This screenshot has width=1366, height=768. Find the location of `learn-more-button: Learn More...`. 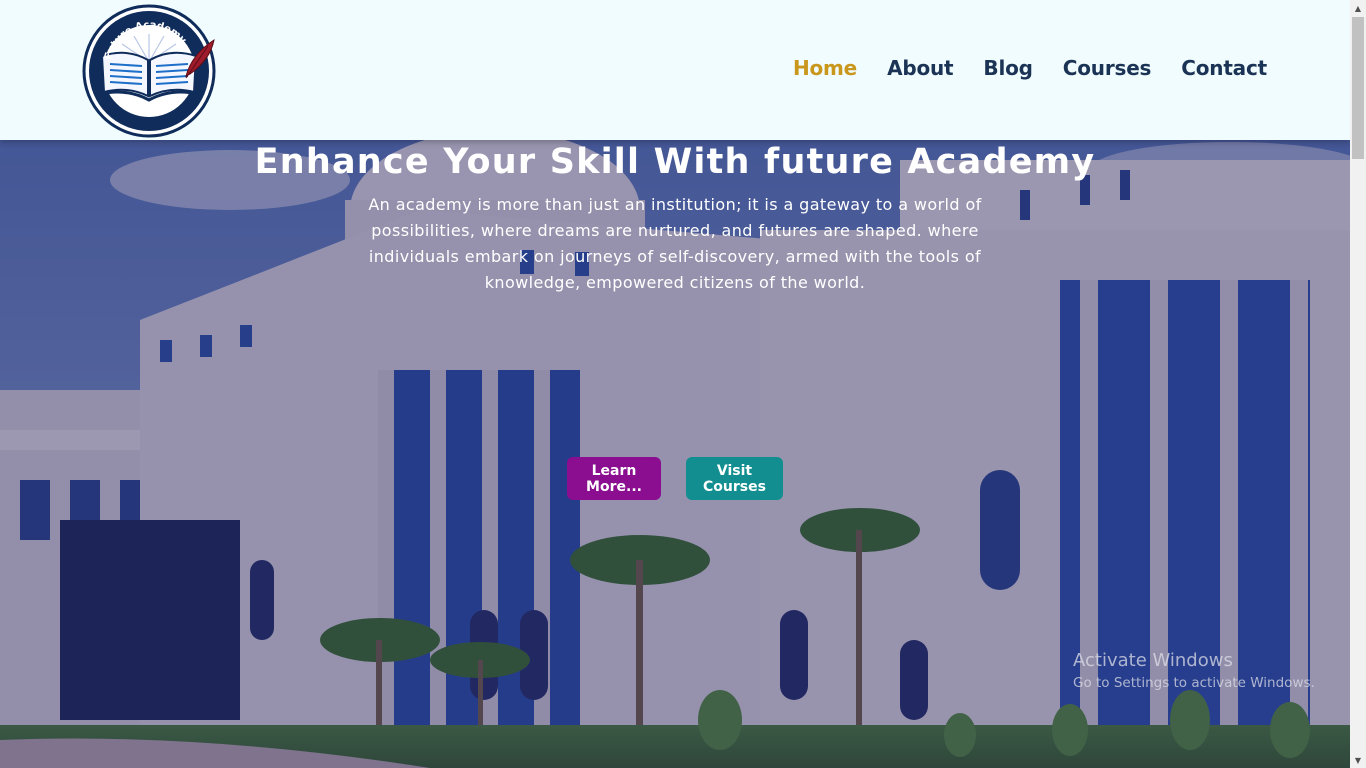

learn-more-button: Learn More... is located at coordinates (614, 478).